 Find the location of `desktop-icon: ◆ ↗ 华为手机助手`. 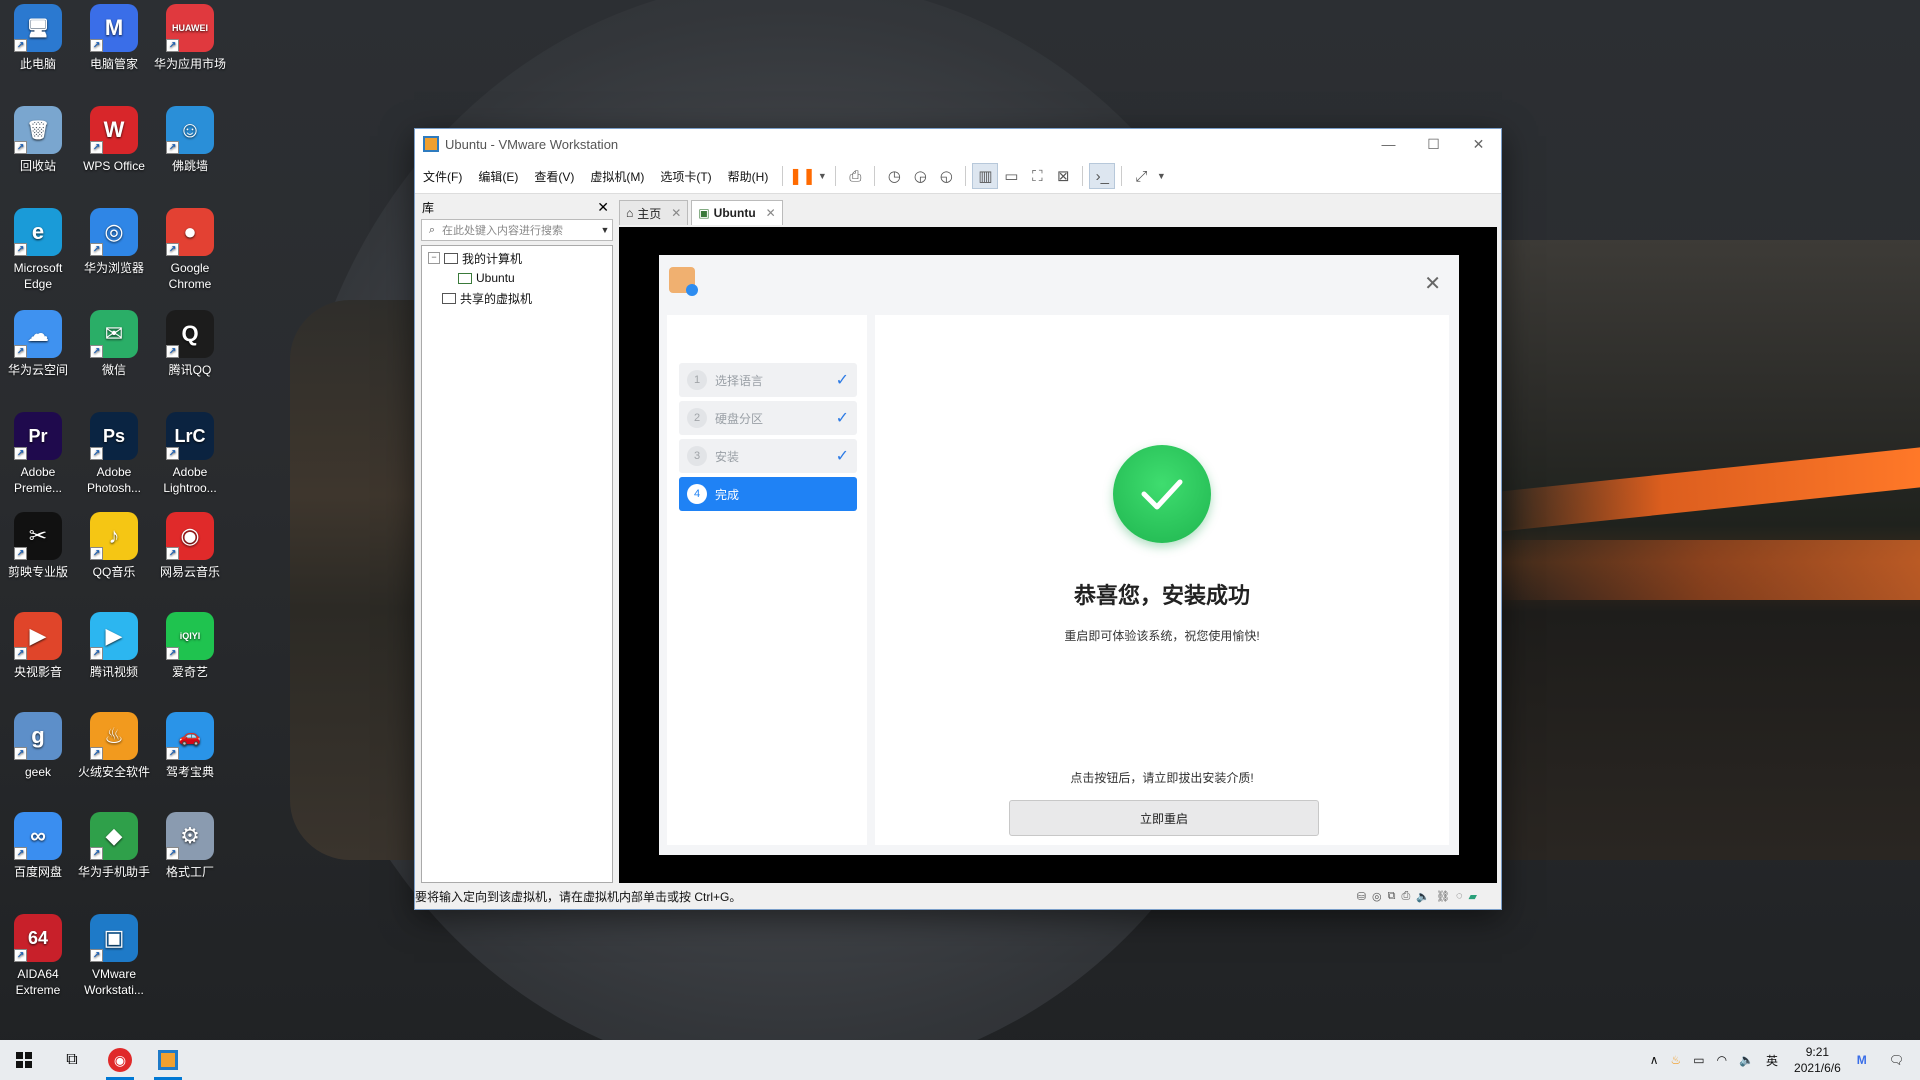

desktop-icon: ◆ ↗ 华为手机助手 is located at coordinates (114, 846).